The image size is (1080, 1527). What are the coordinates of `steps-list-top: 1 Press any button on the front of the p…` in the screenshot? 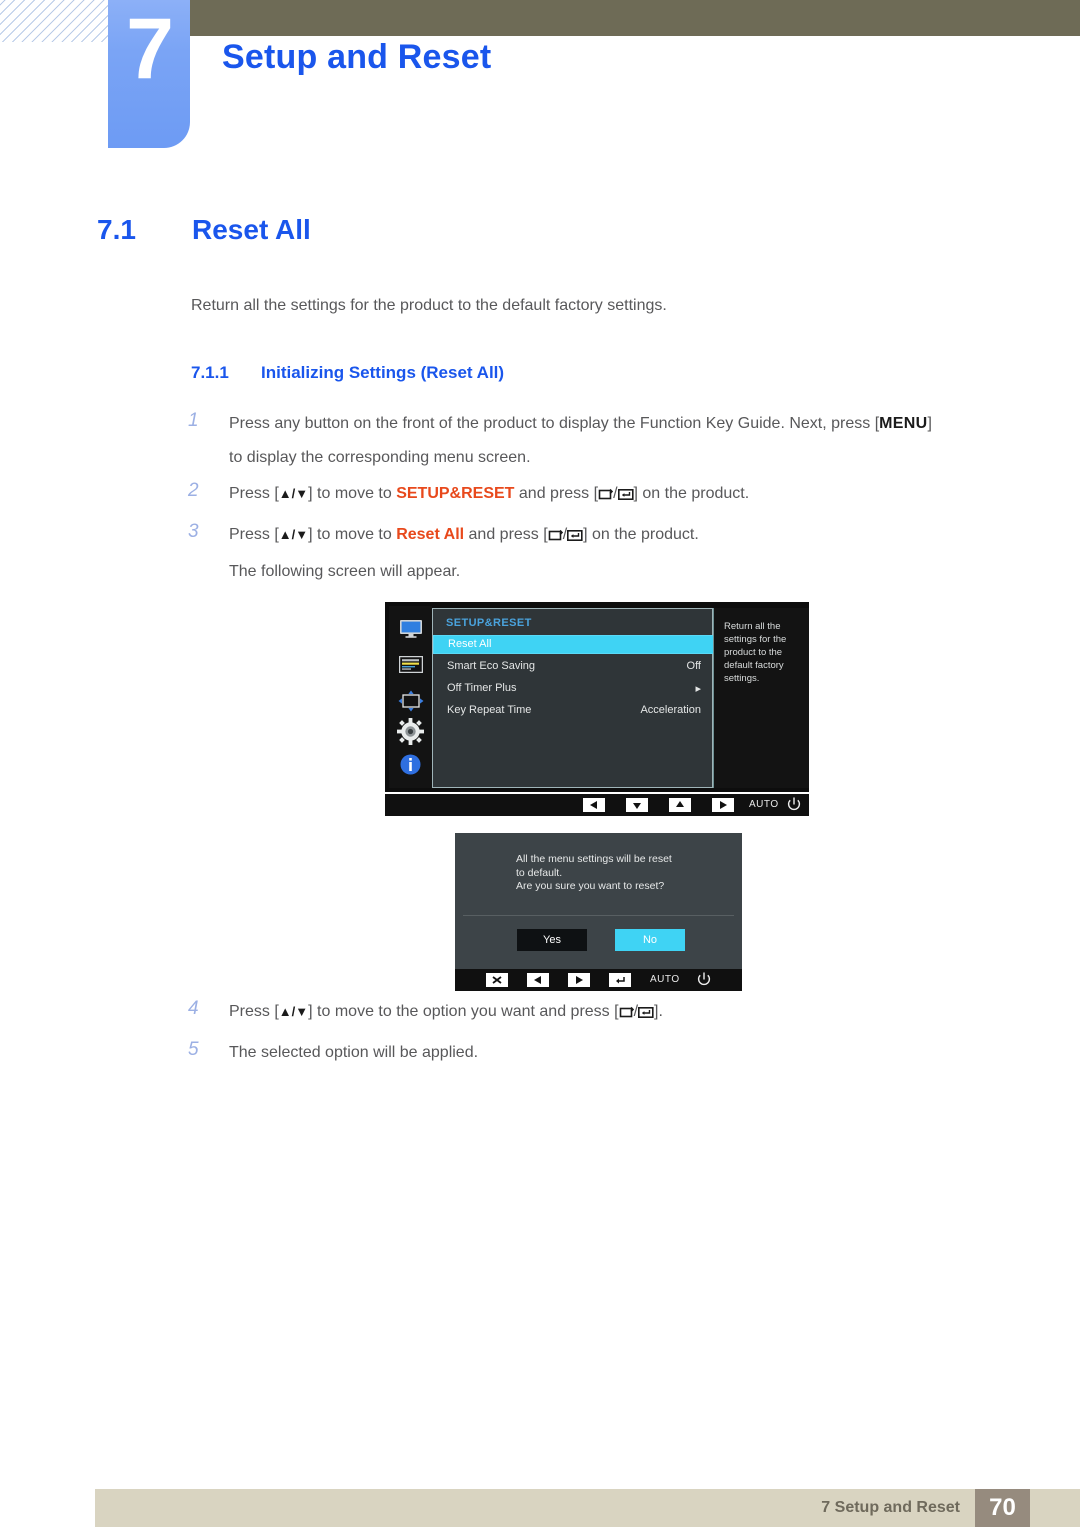 It's located at (628, 502).